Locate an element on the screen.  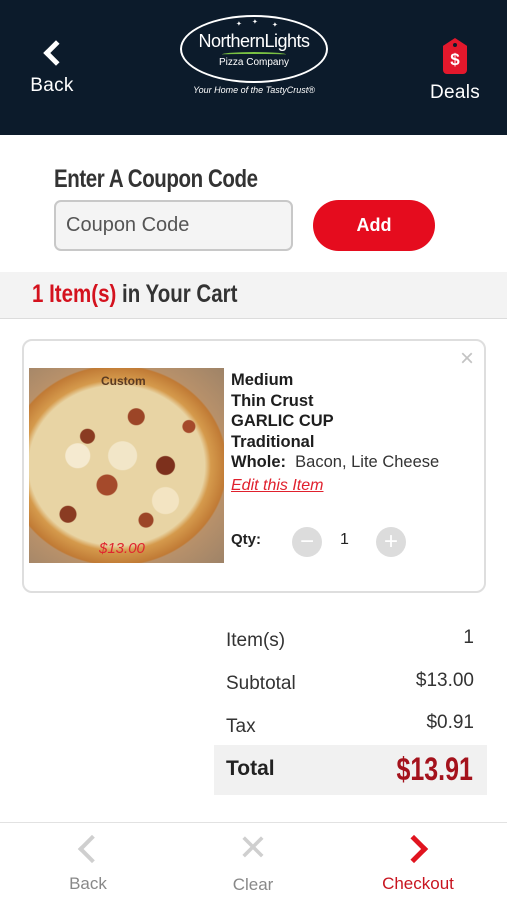
item-cup: GARLIC CUP is located at coordinates (282, 421).